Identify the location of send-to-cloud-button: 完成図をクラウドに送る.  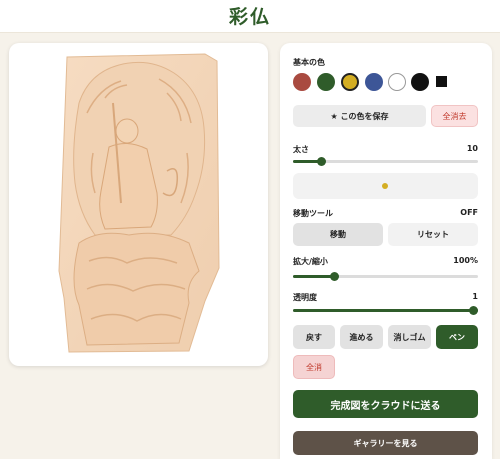
(385, 404).